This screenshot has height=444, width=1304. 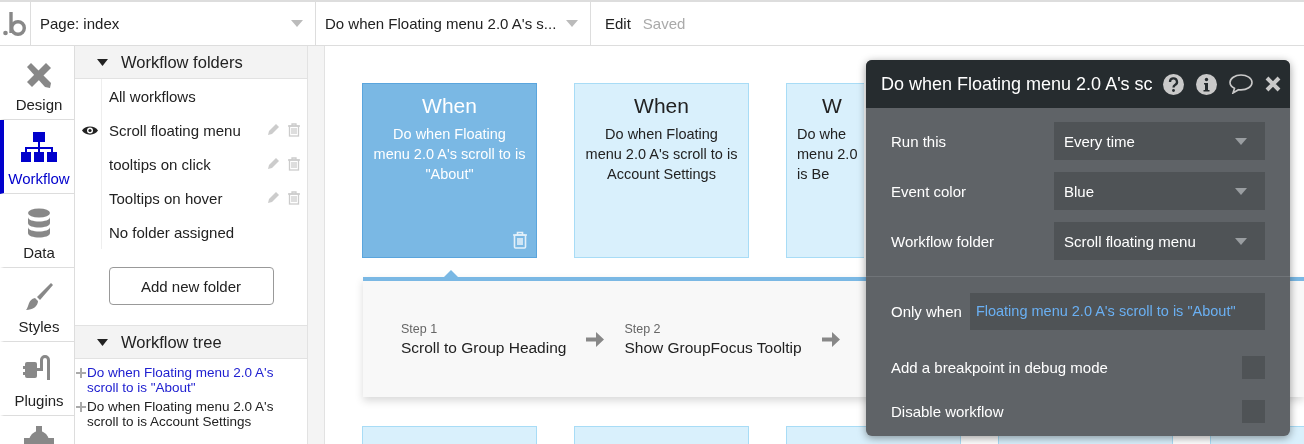 I want to click on event-description: Do when Floating menu 2.0 A's scroll to is Account Settings, so click(x=661, y=154).